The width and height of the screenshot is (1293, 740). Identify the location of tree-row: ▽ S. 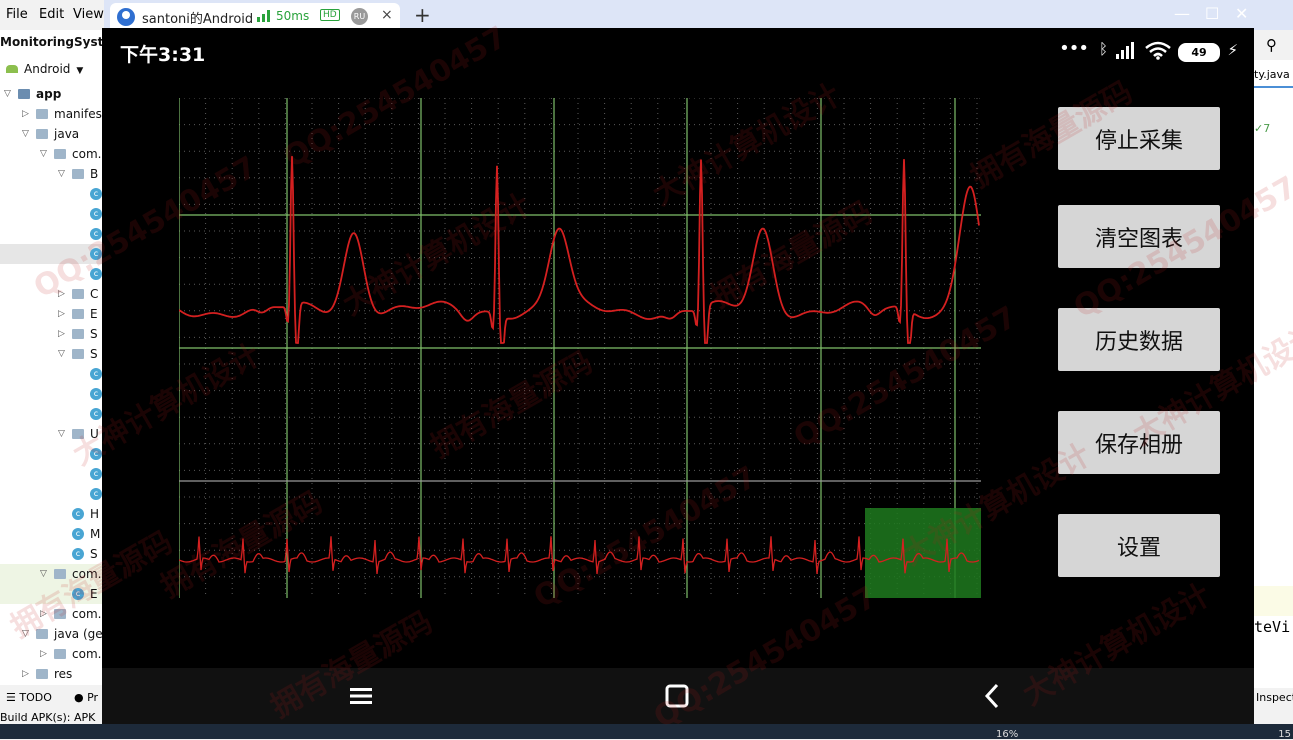
(52, 354).